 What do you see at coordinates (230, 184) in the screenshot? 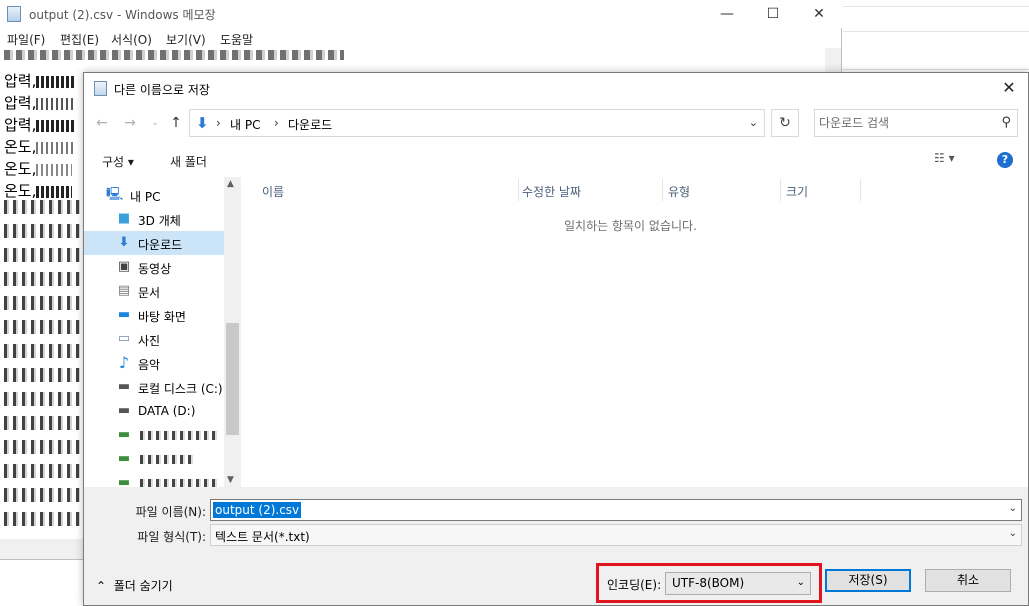
I see `scroll-up-icon: ▲` at bounding box center [230, 184].